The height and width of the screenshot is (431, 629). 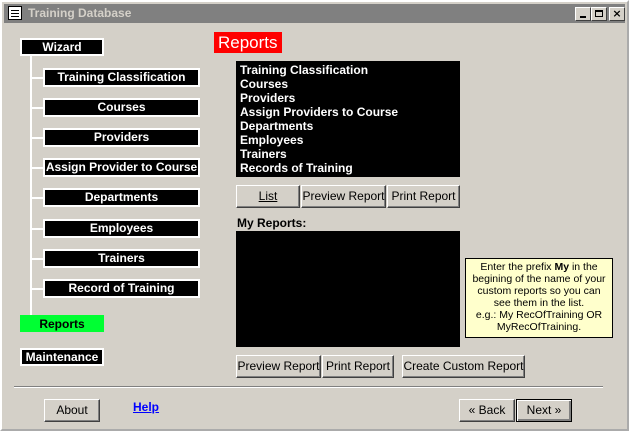 What do you see at coordinates (121, 288) in the screenshot?
I see `nav-record-of-training: Record of Training` at bounding box center [121, 288].